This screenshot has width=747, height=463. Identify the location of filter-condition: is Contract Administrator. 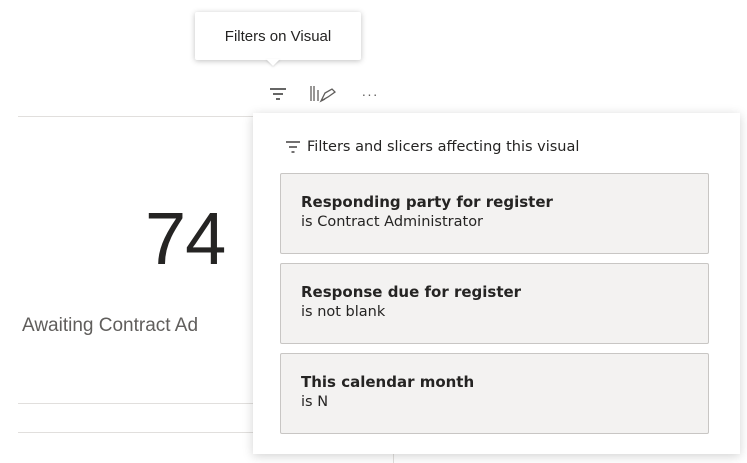
(392, 222).